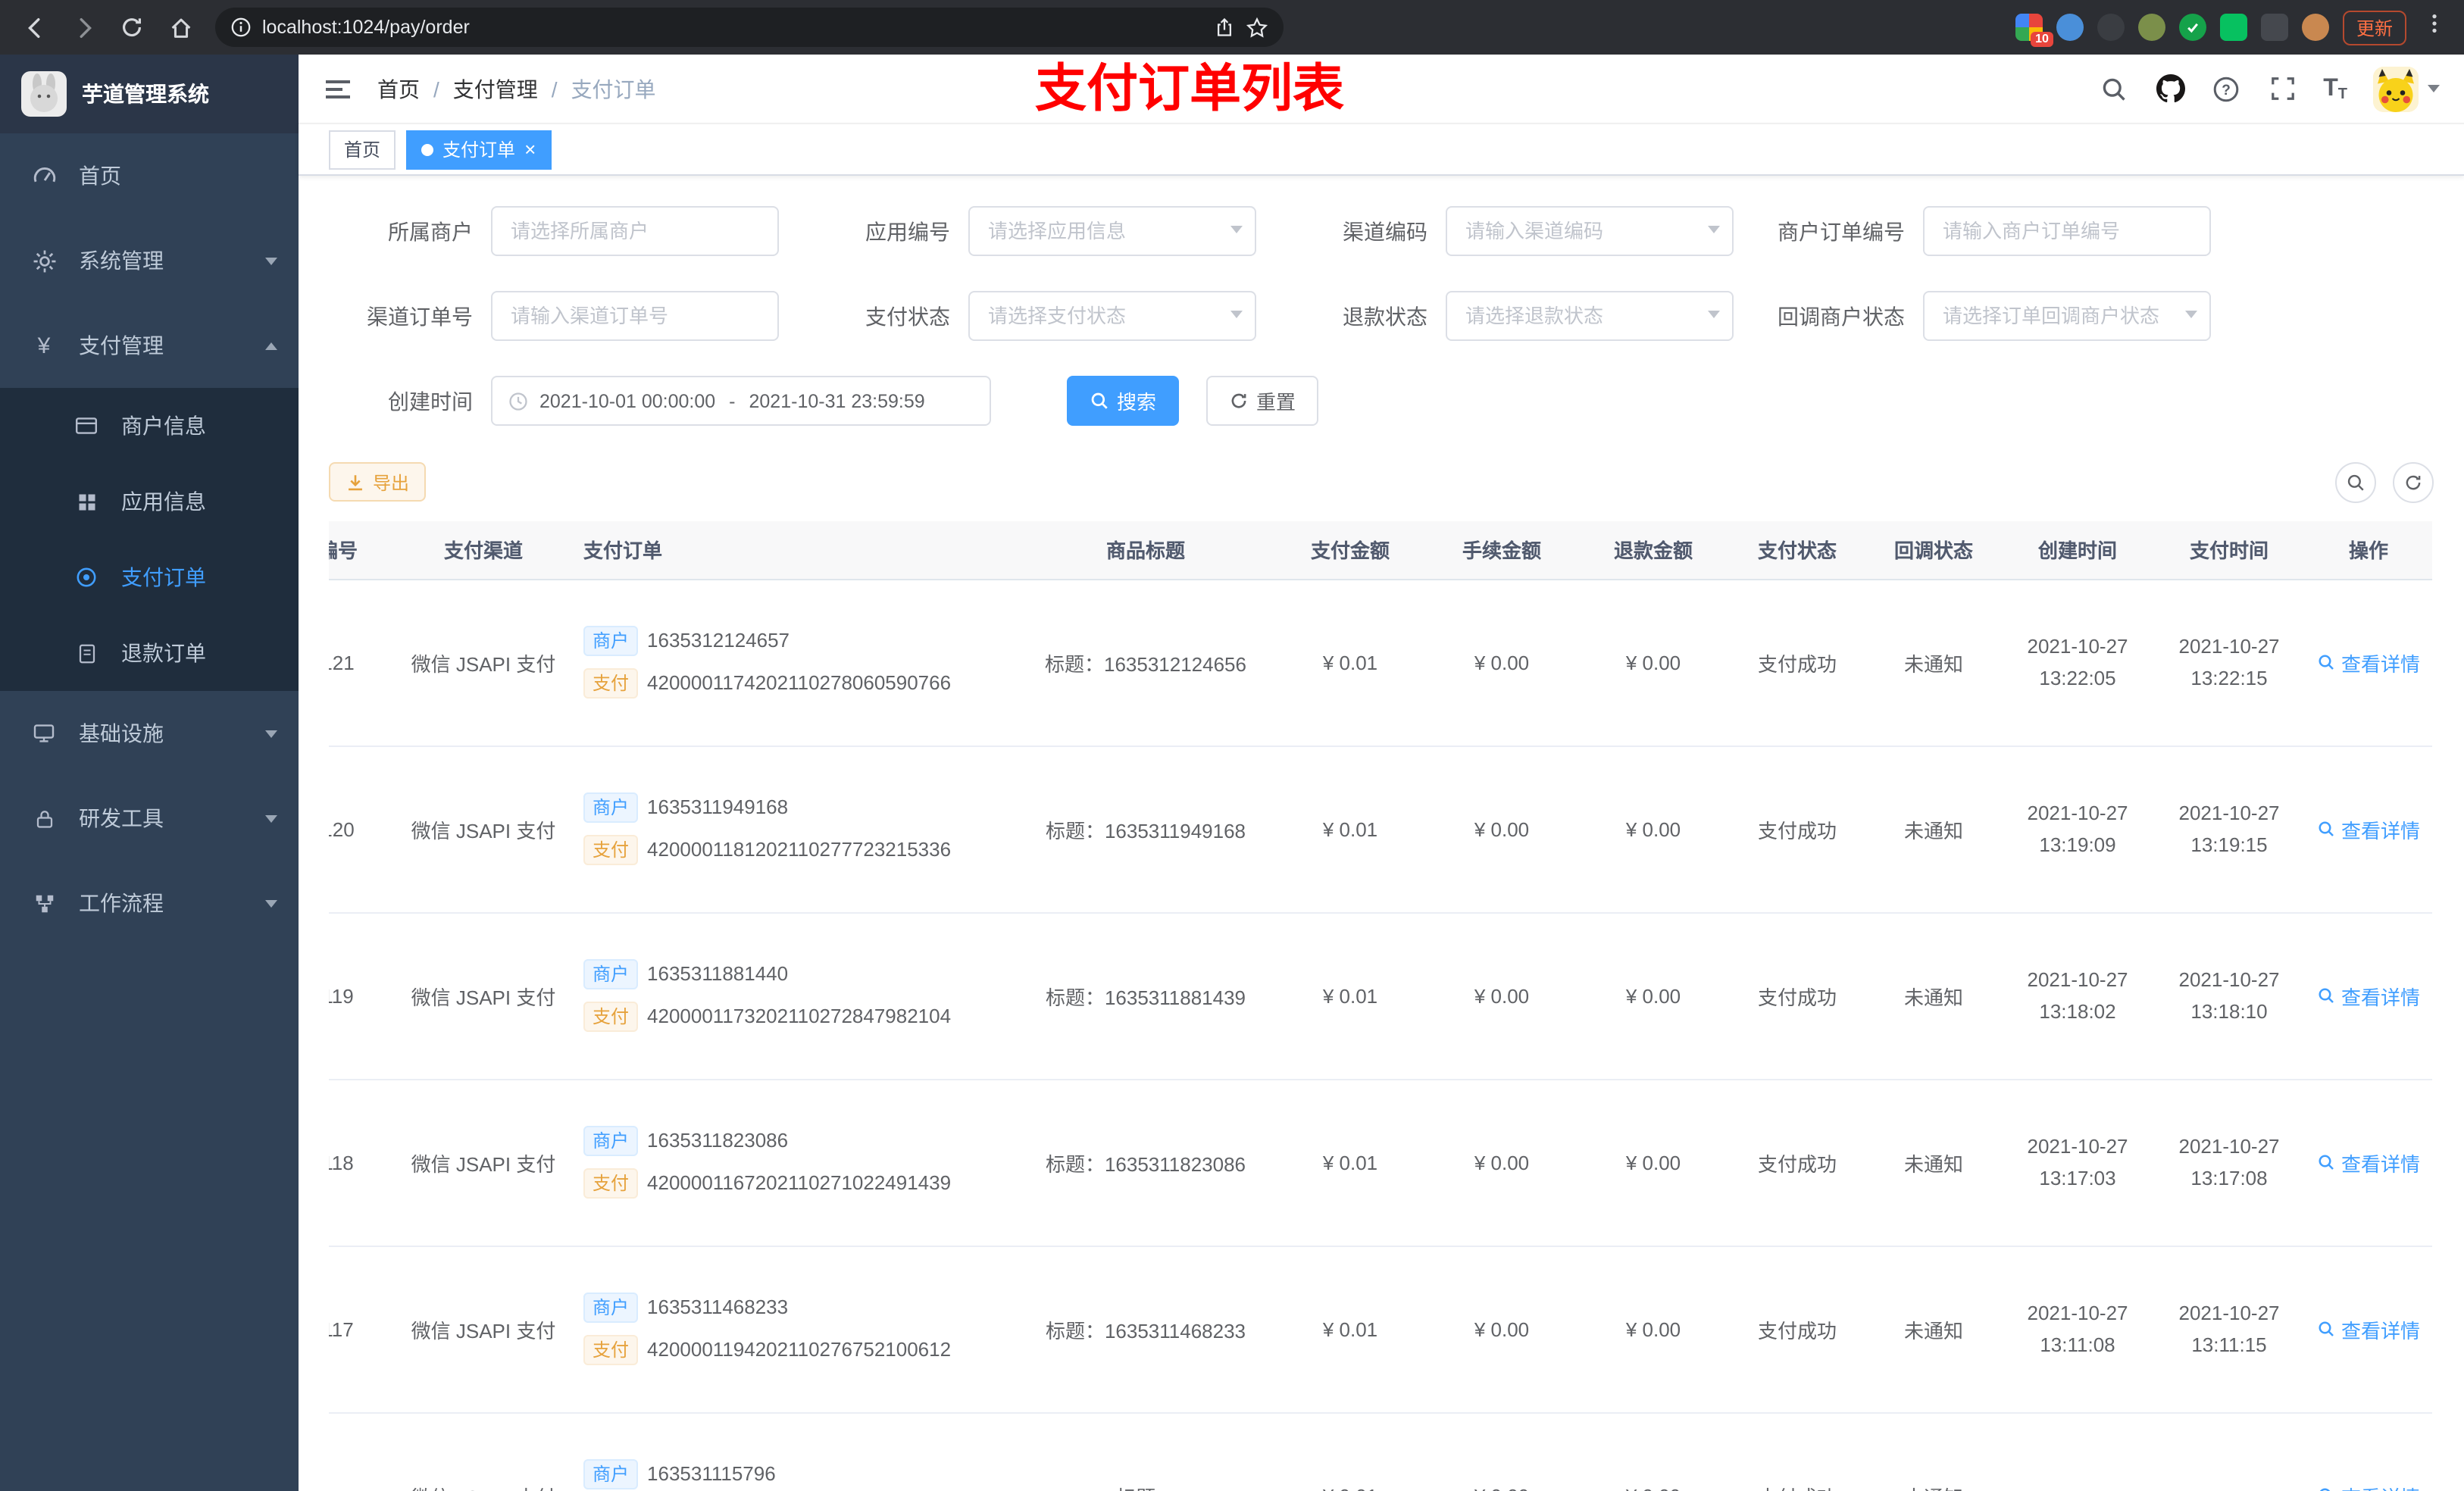  Describe the element at coordinates (1189, 89) in the screenshot. I see `page-title-annotation: 支付订单列表` at that location.